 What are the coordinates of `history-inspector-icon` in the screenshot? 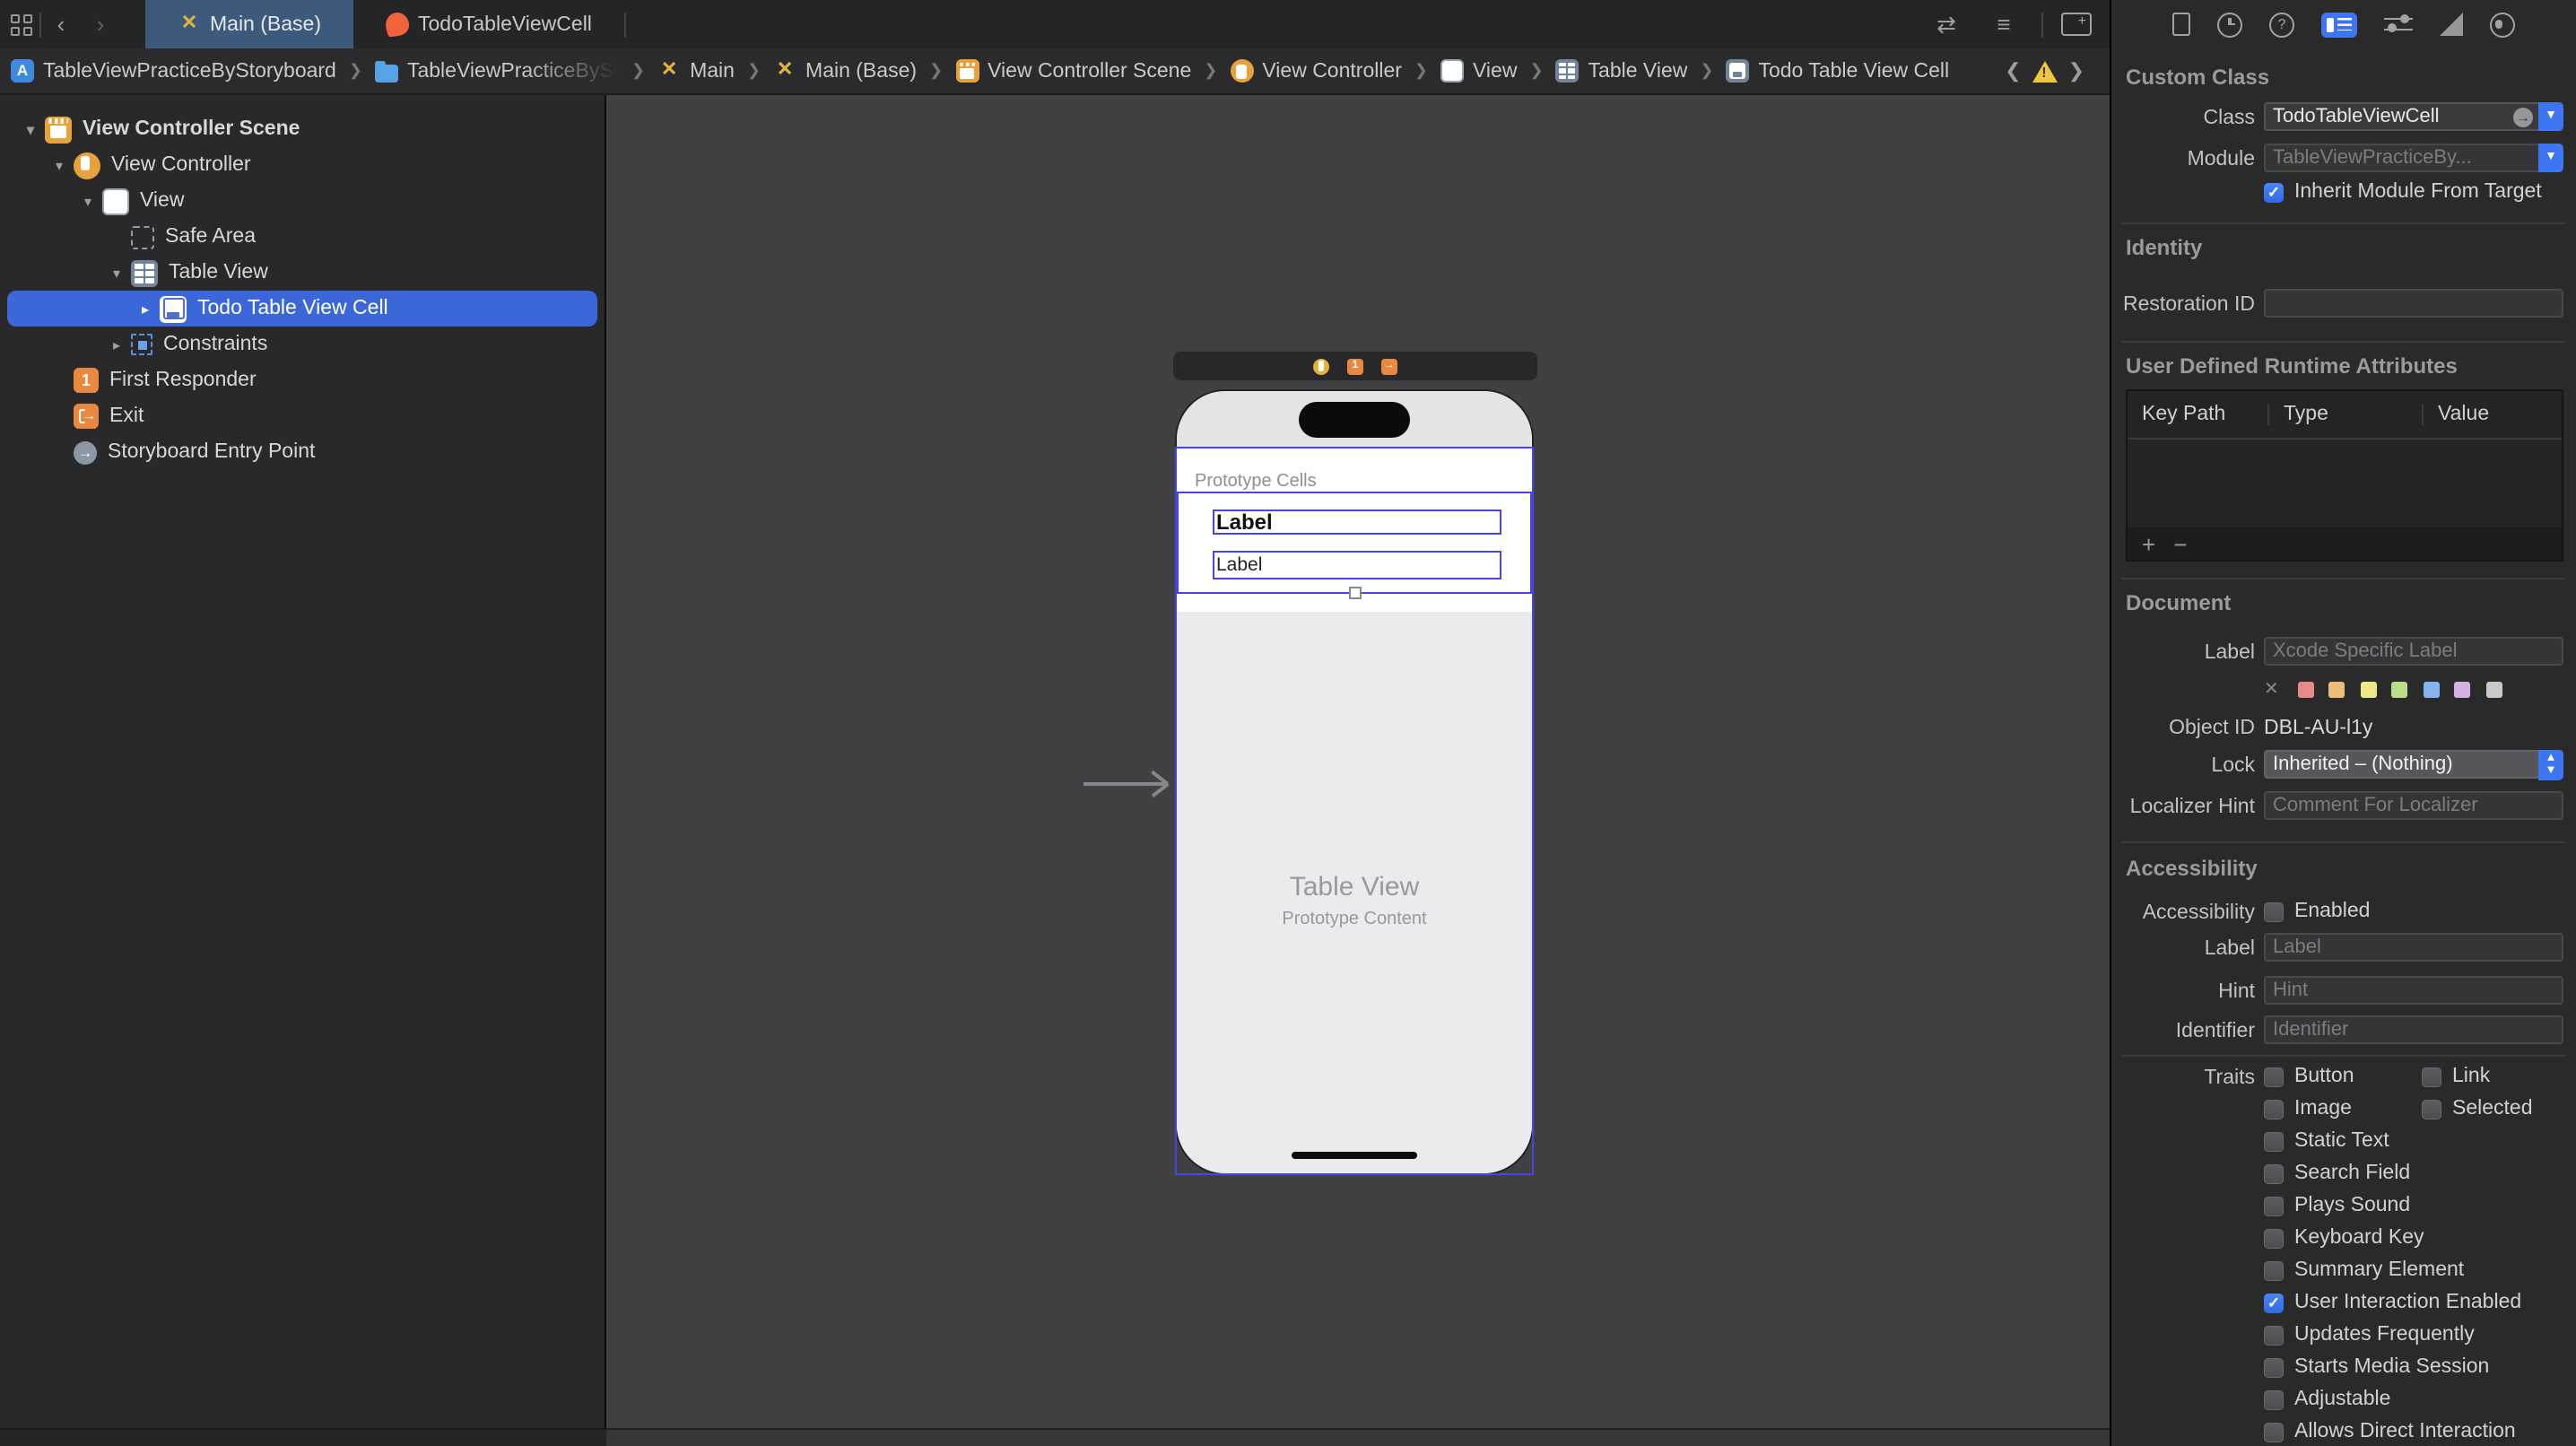 It's located at (2229, 24).